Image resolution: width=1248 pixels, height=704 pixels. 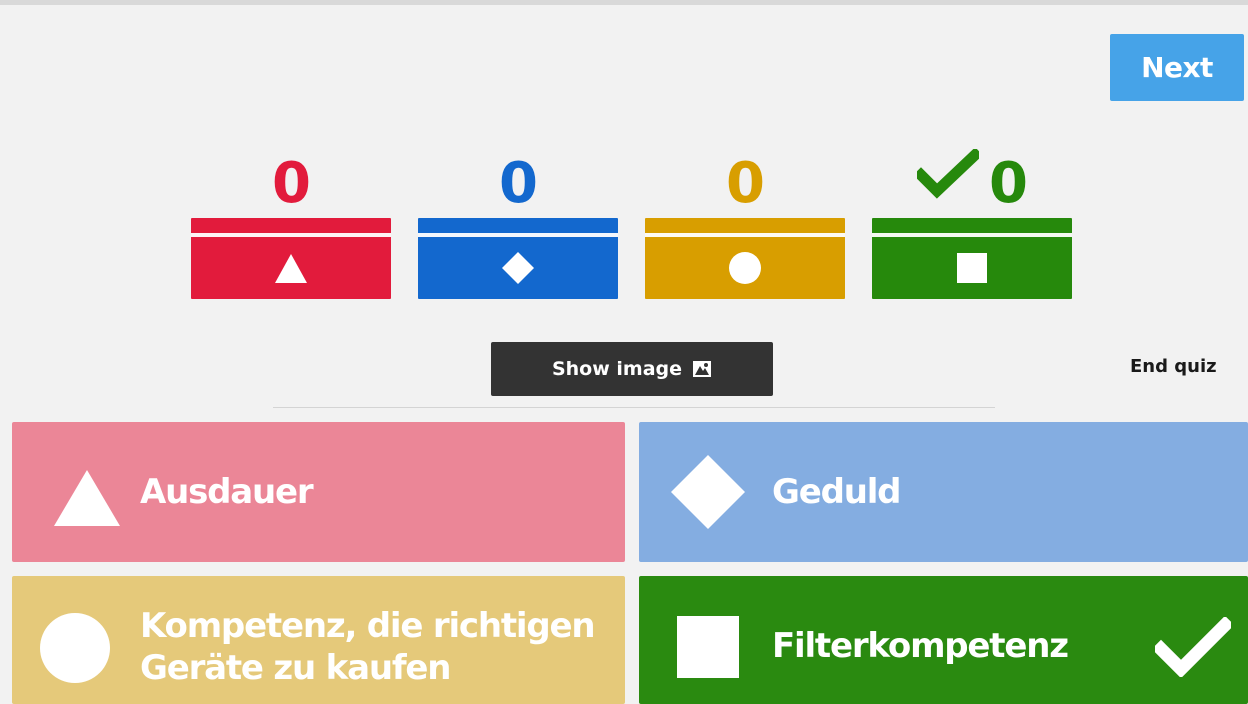 I want to click on score-count-green: 0, so click(x=972, y=182).